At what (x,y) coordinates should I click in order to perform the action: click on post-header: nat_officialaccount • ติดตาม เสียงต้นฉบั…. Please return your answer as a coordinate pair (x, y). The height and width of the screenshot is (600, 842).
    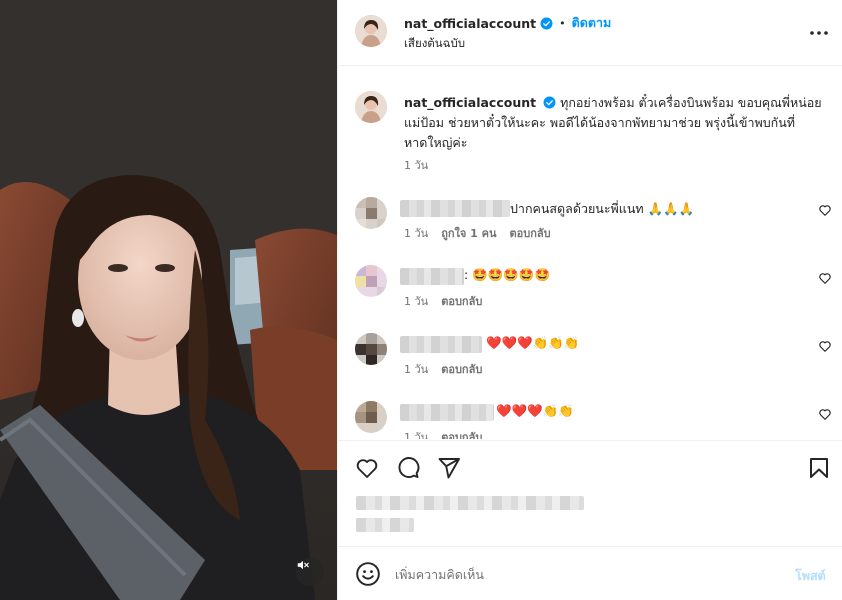
    Looking at the image, I should click on (590, 33).